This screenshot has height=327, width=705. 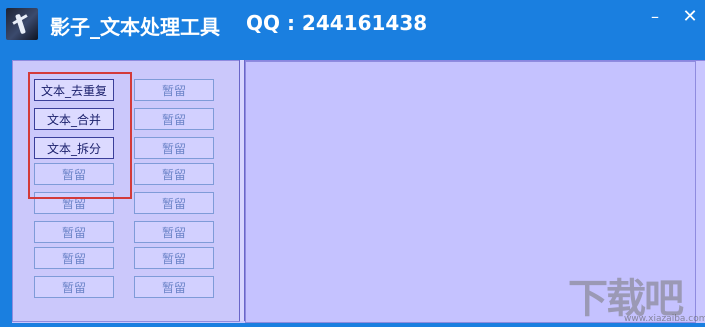 I want to click on window-title: 影子_文本处理工具, so click(x=135, y=27).